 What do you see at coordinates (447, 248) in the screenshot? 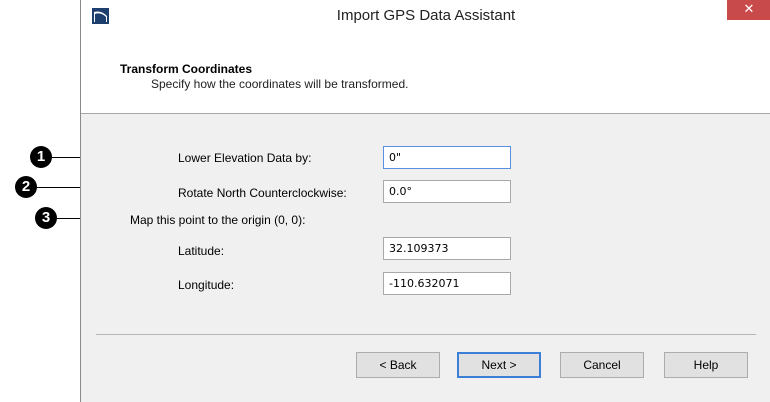
I see `latitude-input: 32.109373` at bounding box center [447, 248].